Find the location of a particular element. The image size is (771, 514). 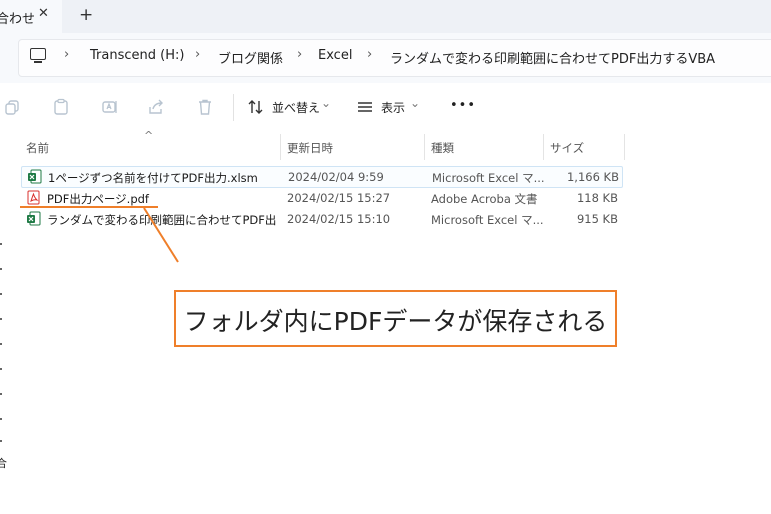

breadcrumb-folder-excel: Excel is located at coordinates (335, 55).